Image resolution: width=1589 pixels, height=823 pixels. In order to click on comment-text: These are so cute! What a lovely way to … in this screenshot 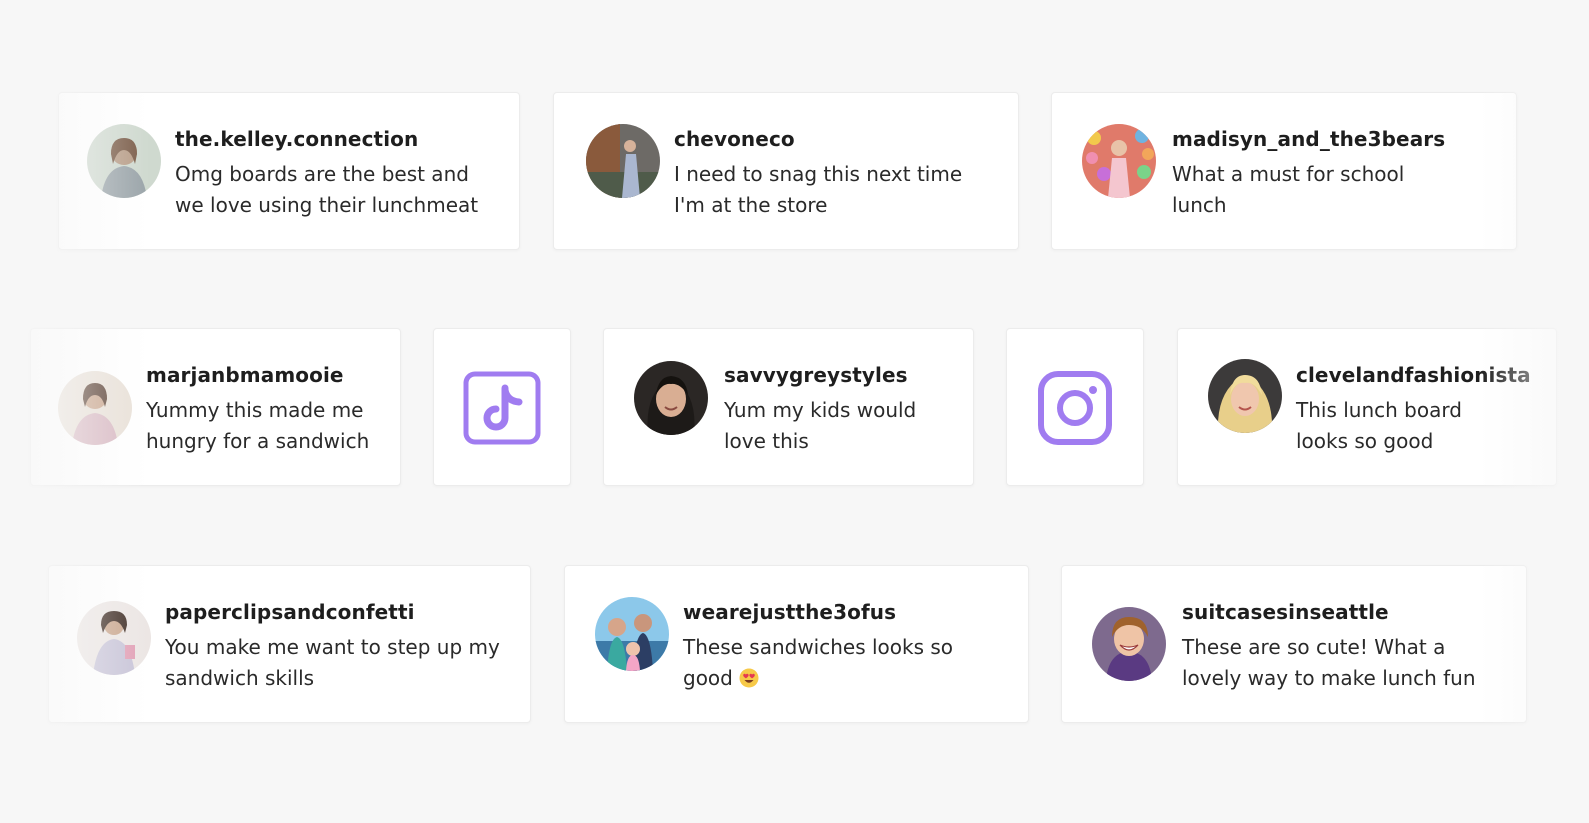, I will do `click(1329, 662)`.